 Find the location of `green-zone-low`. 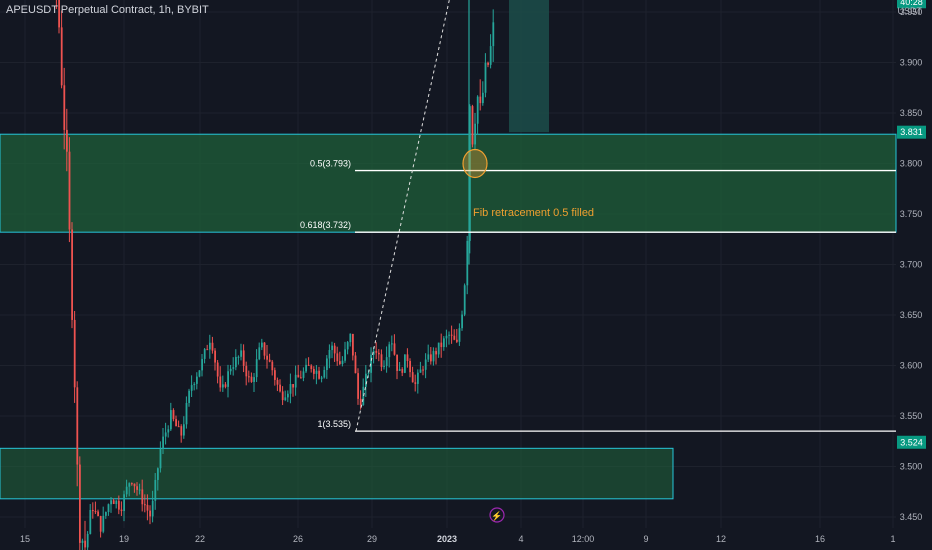

green-zone-low is located at coordinates (337, 473).